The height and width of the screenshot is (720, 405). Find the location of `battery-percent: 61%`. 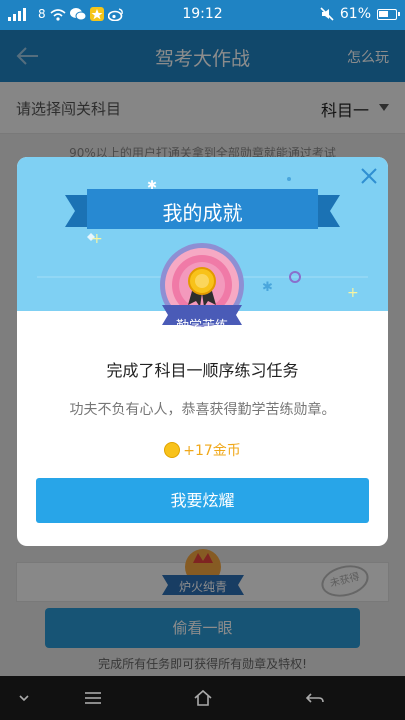

battery-percent: 61% is located at coordinates (355, 14).